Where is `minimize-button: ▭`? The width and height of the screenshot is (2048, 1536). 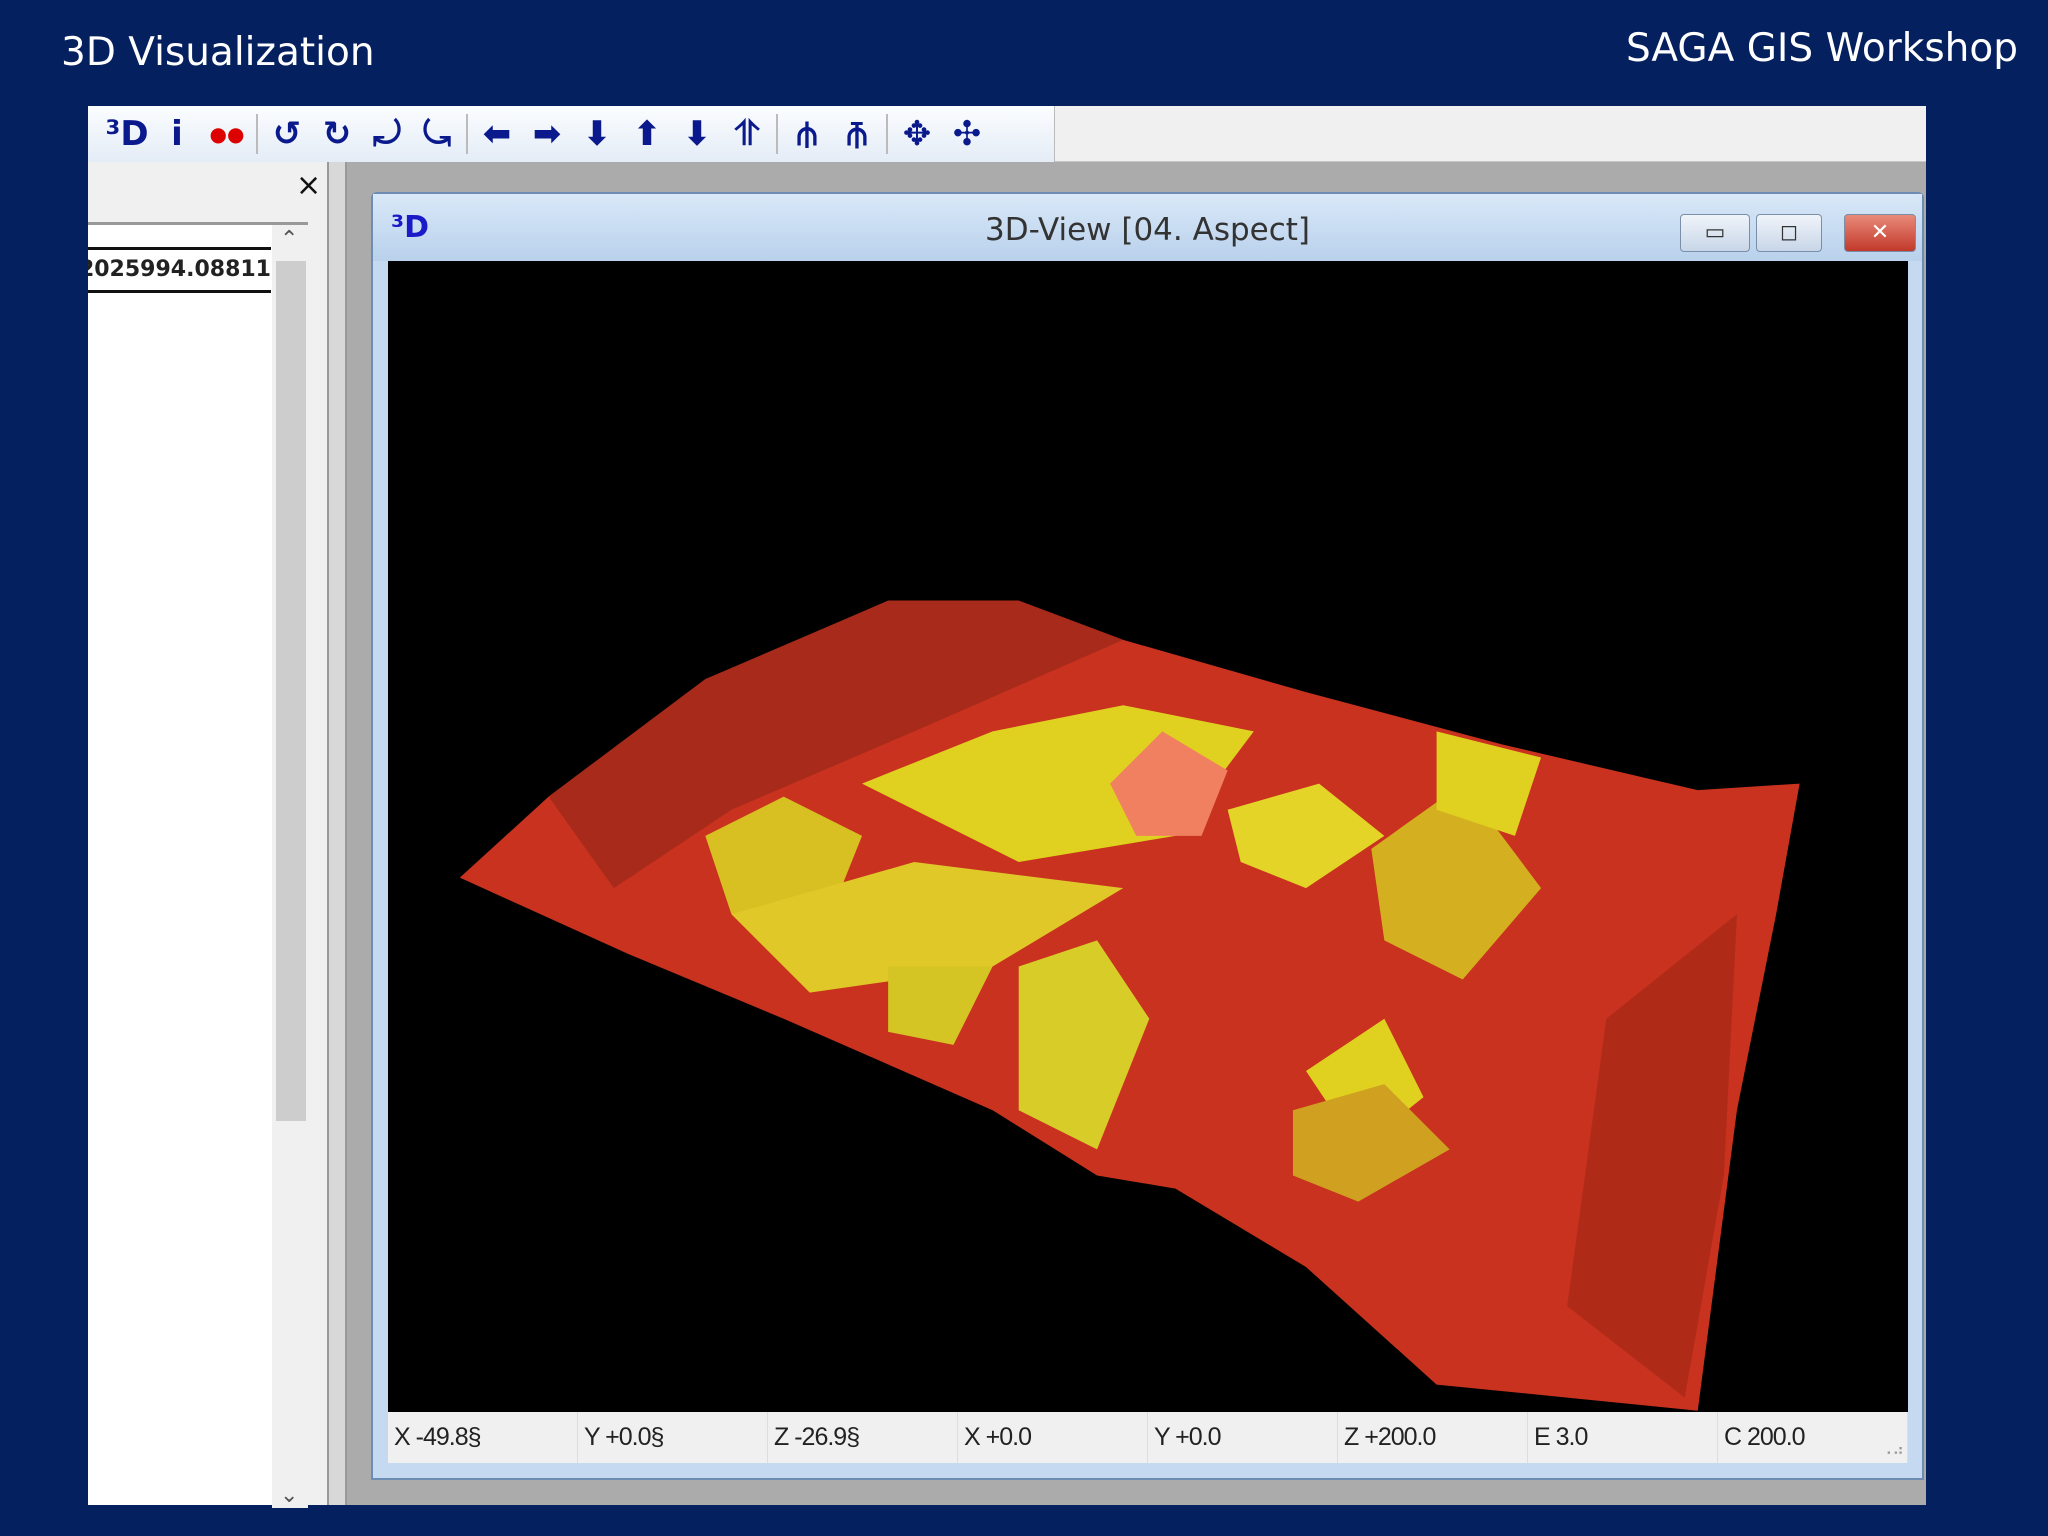
minimize-button: ▭ is located at coordinates (1715, 233).